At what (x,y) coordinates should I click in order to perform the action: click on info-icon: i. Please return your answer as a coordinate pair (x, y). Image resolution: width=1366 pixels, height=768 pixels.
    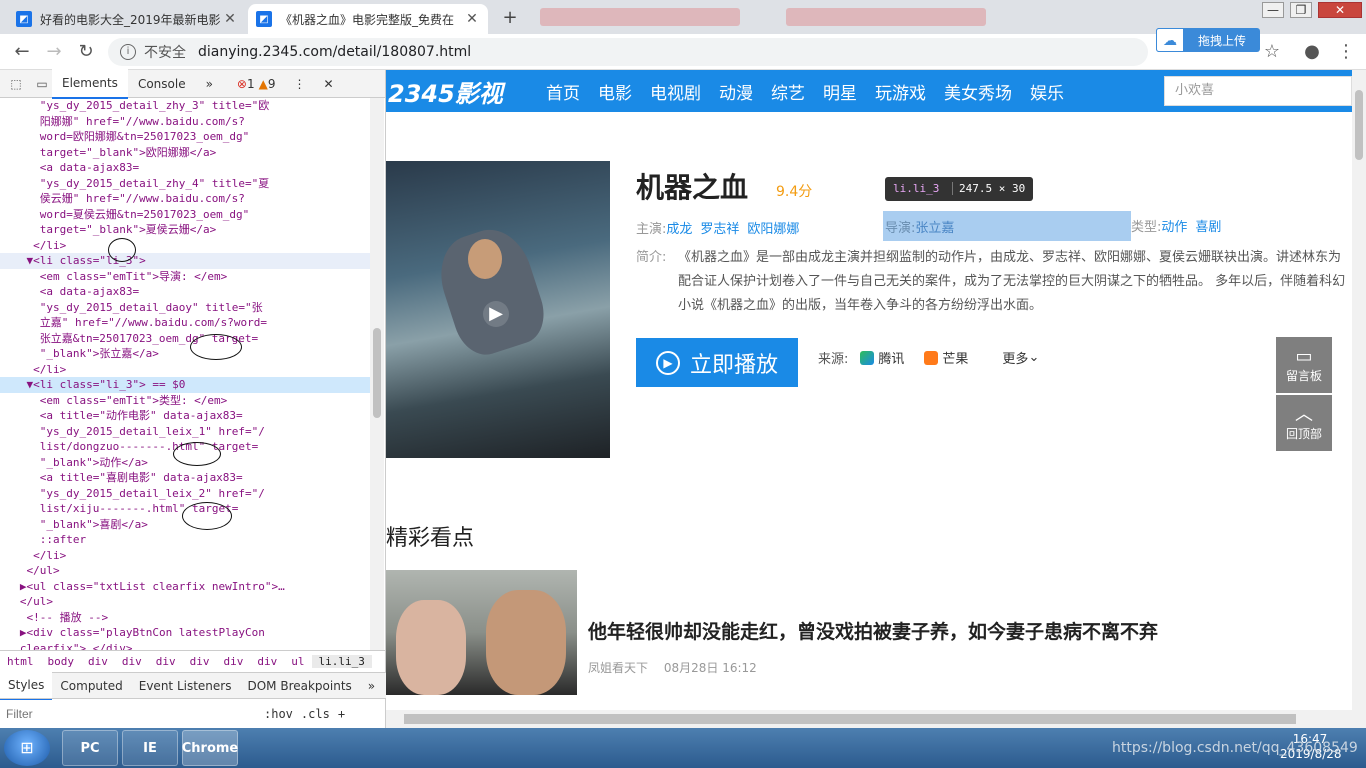
    Looking at the image, I should click on (128, 52).